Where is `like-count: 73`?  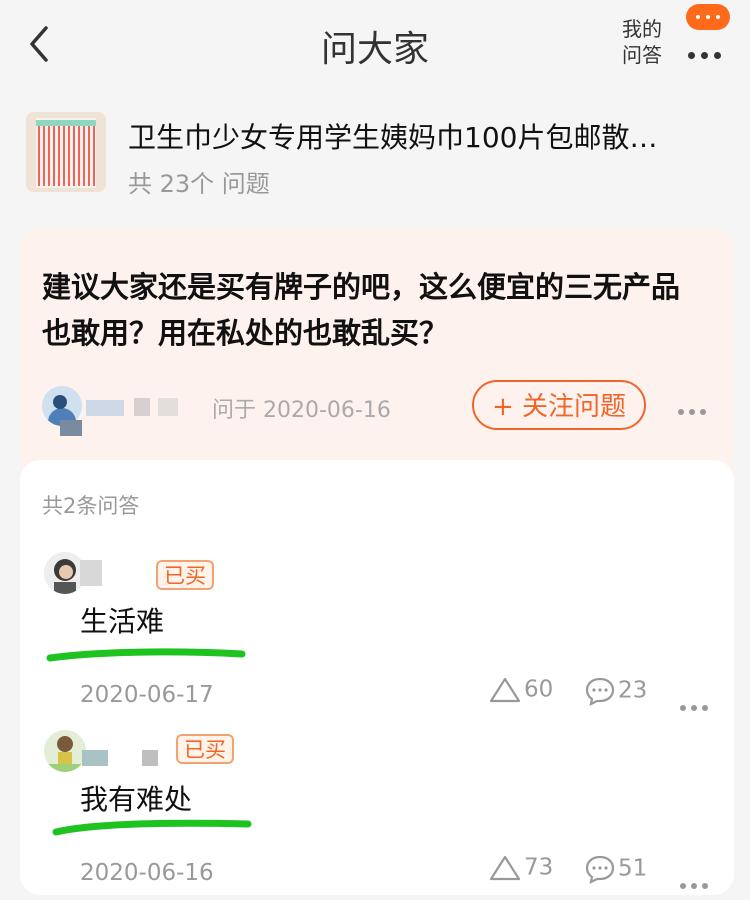 like-count: 73 is located at coordinates (539, 867).